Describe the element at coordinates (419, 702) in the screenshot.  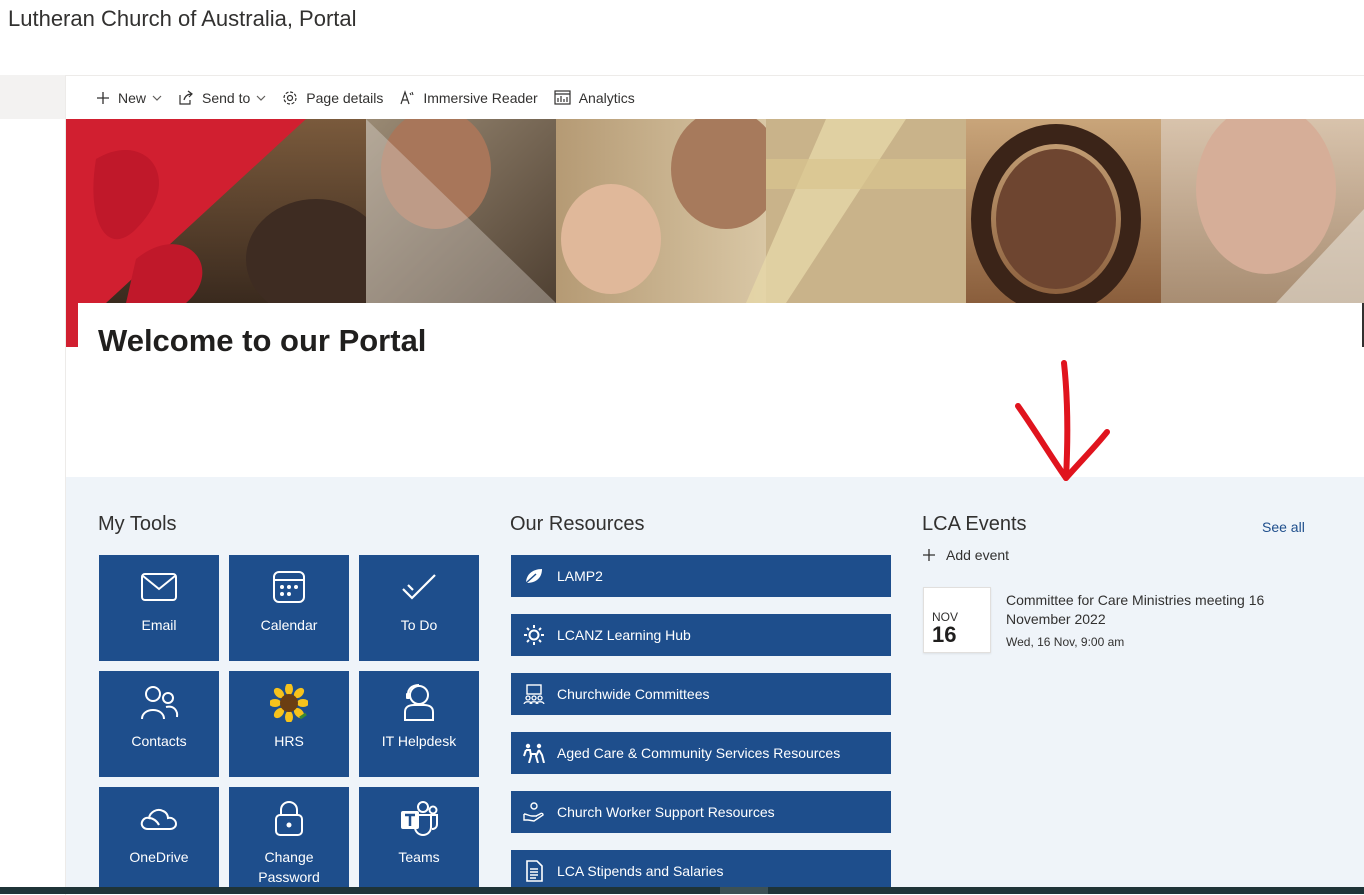
I see `helpdesk-person-icon` at that location.